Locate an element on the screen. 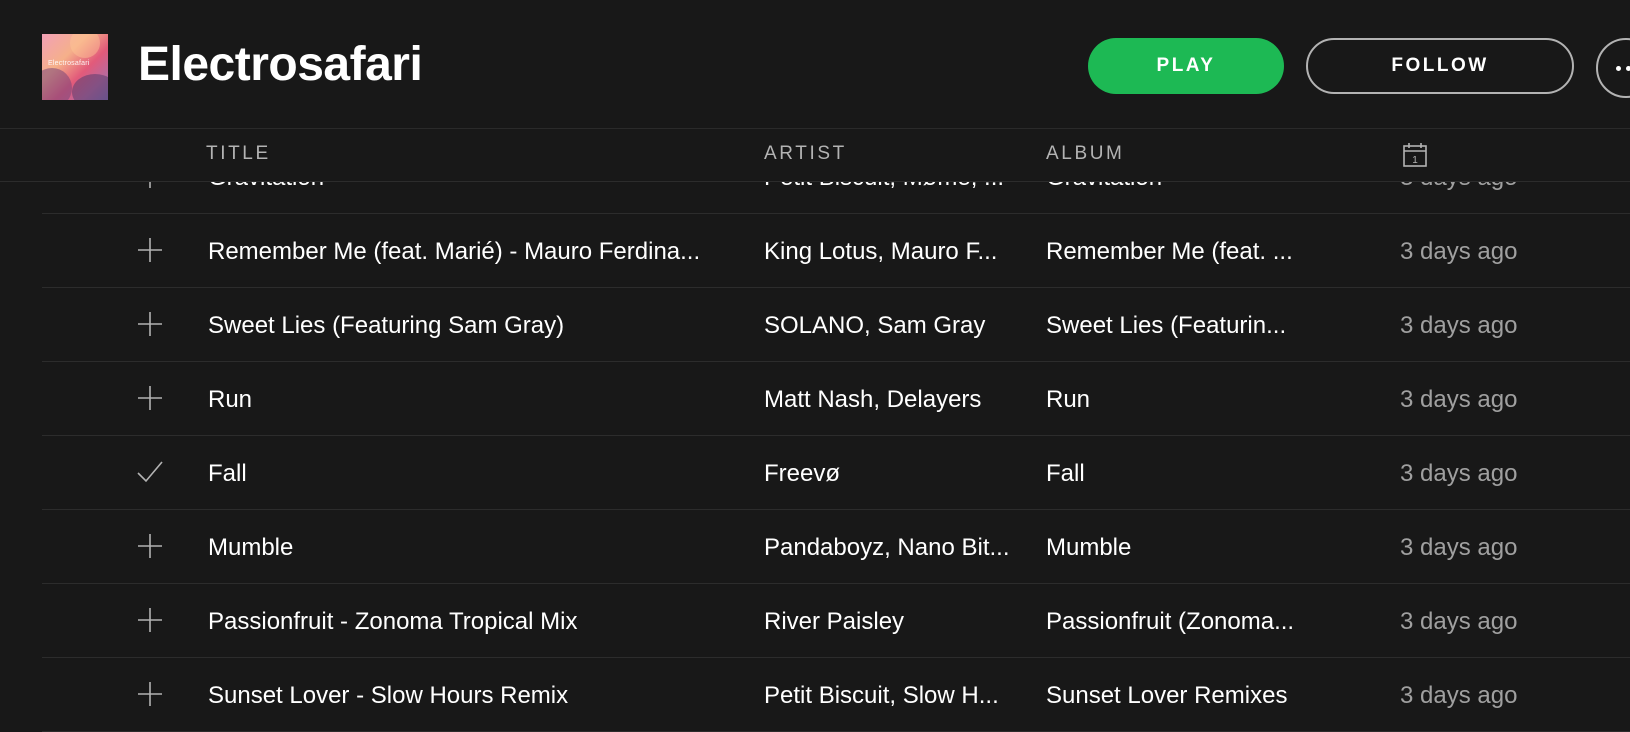 The height and width of the screenshot is (732, 1630). track-title: Sweet Lies (Featuring Sam Gray) is located at coordinates (478, 326).